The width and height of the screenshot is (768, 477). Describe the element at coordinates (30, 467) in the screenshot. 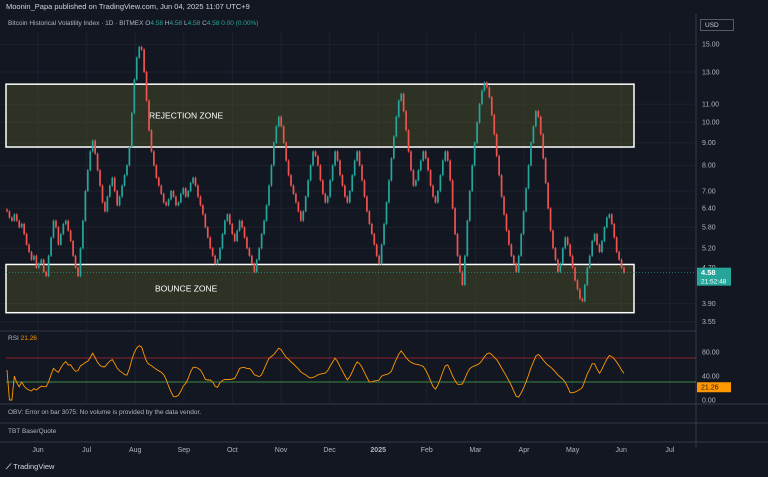

I see `footer-brand: ⟋ TradingView` at that location.